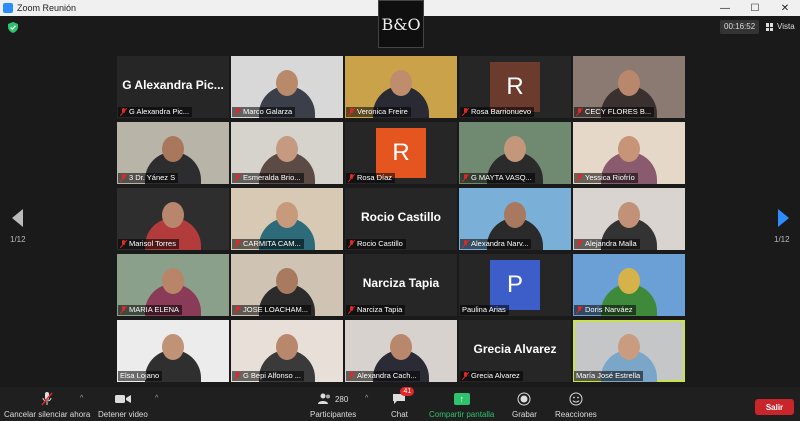  I want to click on participant-tile: R Rosa Barrionuevo, so click(515, 87).